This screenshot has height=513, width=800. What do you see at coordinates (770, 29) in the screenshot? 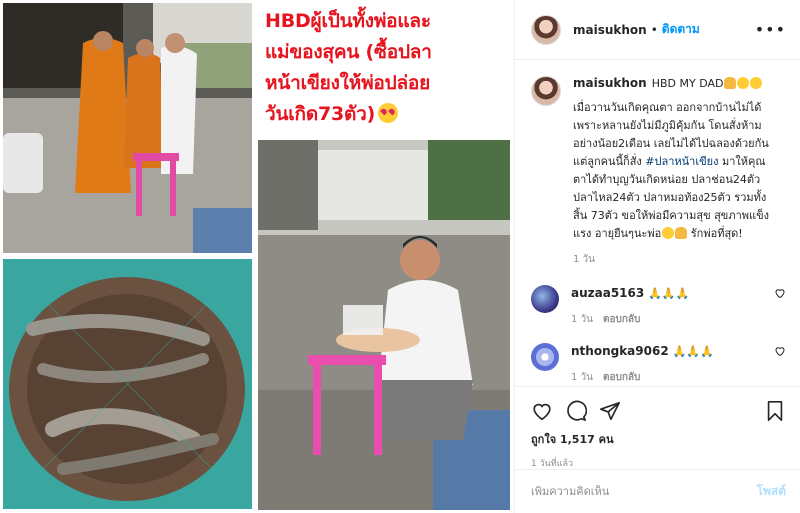
I see `more-options-icon: •••` at bounding box center [770, 29].